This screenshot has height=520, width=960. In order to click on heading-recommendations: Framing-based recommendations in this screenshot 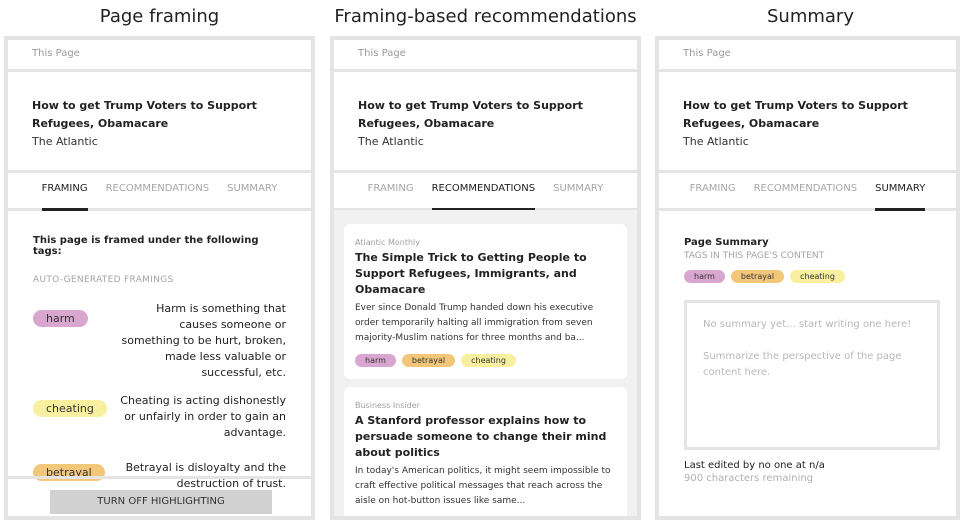, I will do `click(485, 16)`.